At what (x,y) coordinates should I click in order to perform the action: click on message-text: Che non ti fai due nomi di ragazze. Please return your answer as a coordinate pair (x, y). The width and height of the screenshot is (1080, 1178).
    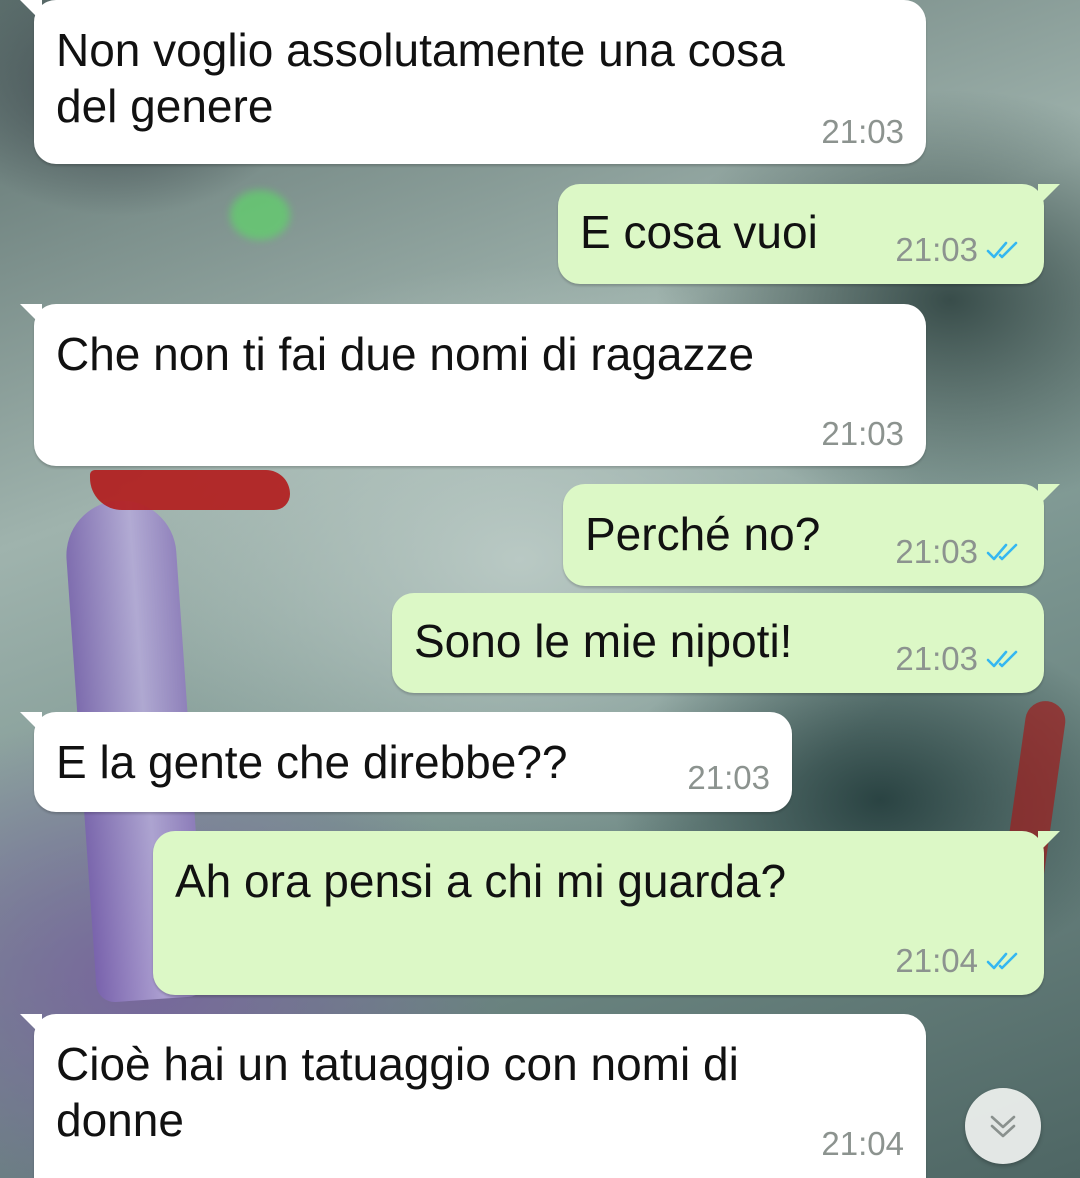
    Looking at the image, I should click on (405, 354).